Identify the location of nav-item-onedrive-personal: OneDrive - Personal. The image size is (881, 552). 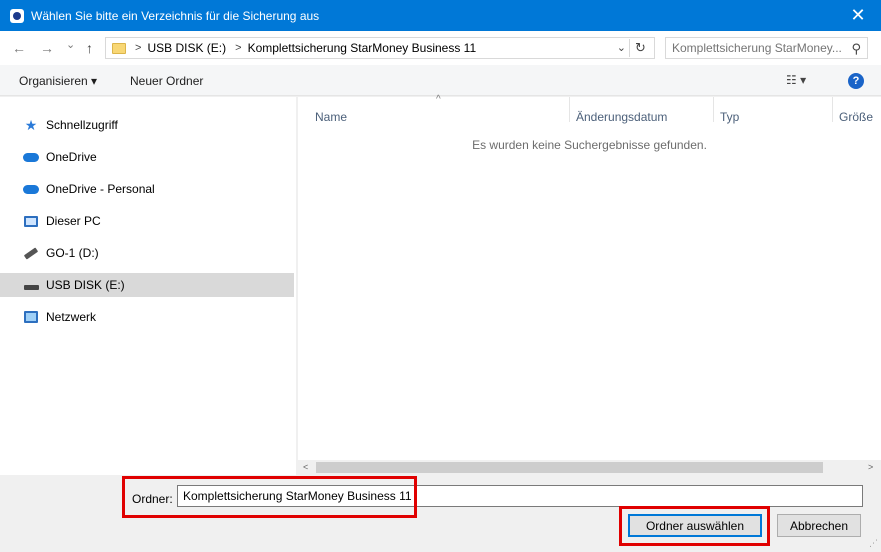
(147, 189).